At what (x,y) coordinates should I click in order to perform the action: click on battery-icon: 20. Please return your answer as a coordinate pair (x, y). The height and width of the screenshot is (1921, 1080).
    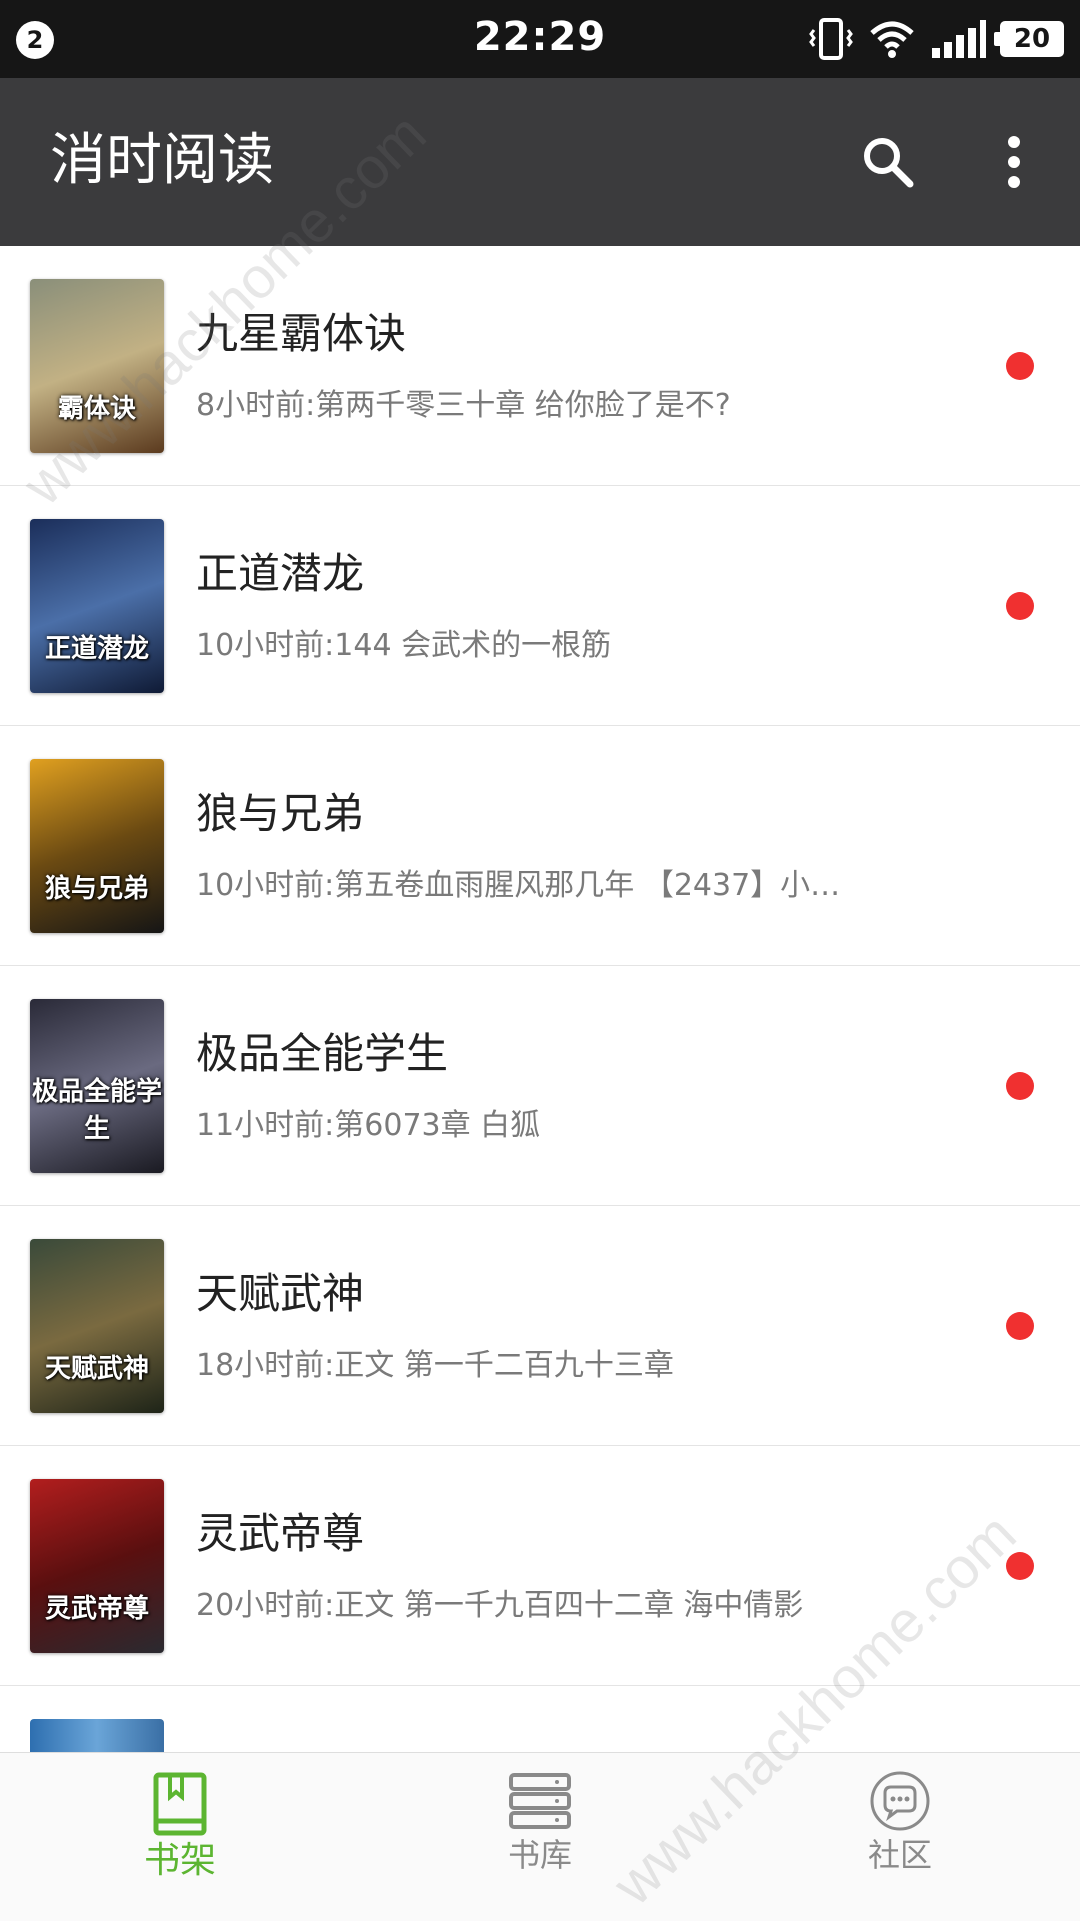
    Looking at the image, I should click on (1029, 39).